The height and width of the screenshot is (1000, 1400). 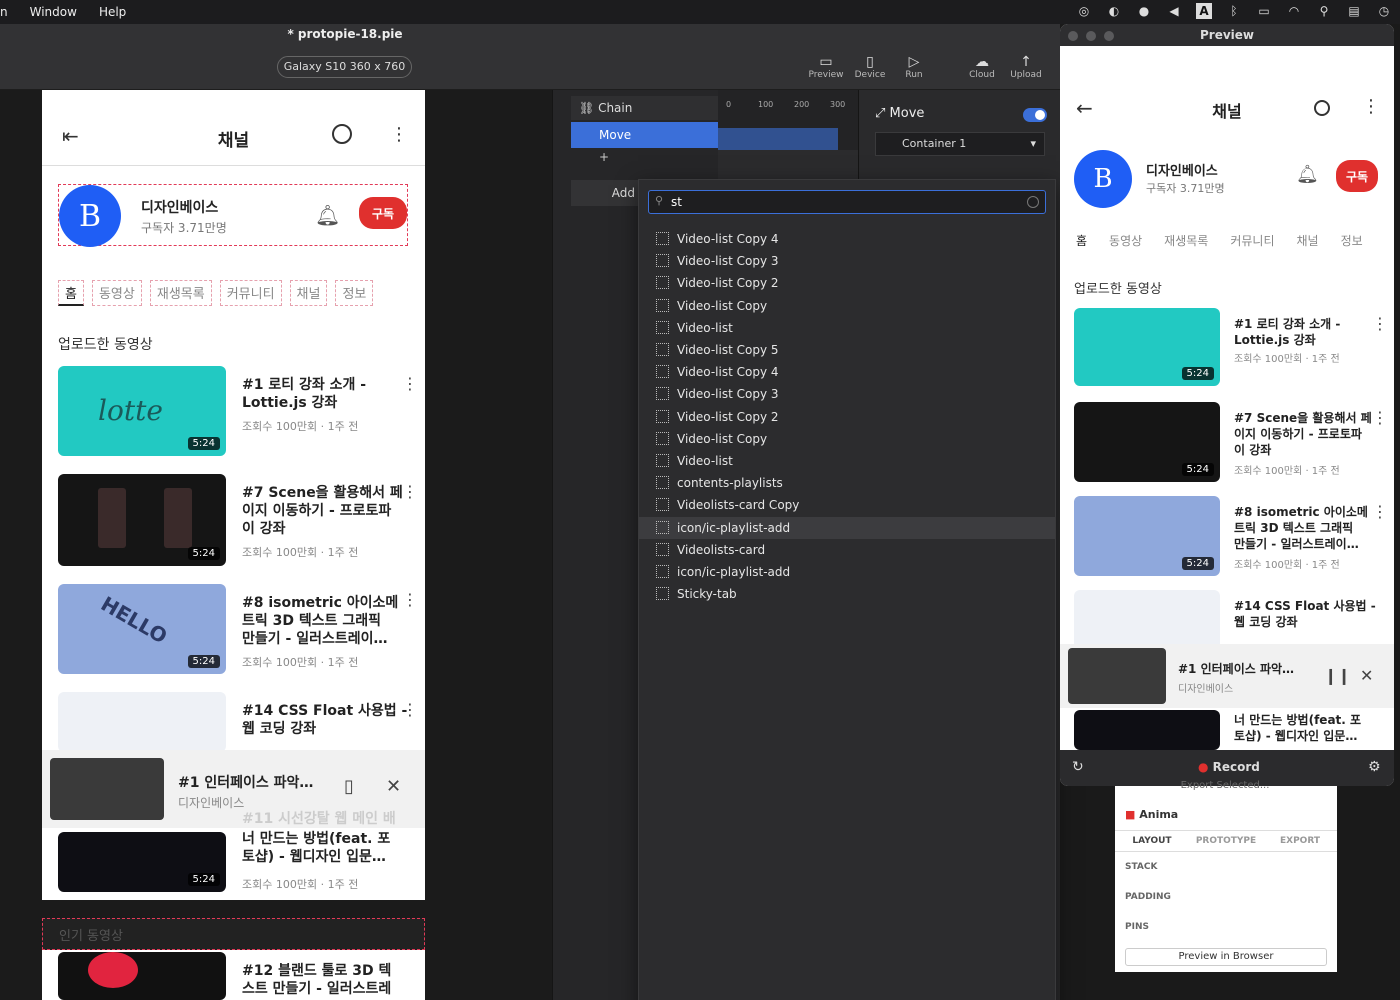 I want to click on timeline-ruler: 0 100 200 300, so click(x=788, y=120).